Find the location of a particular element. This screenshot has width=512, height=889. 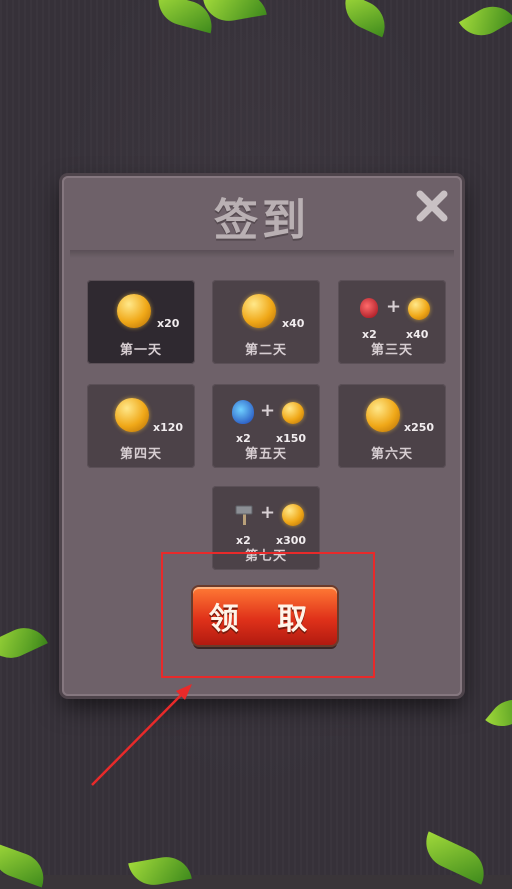

day-label: 第六天 is located at coordinates (391, 454).